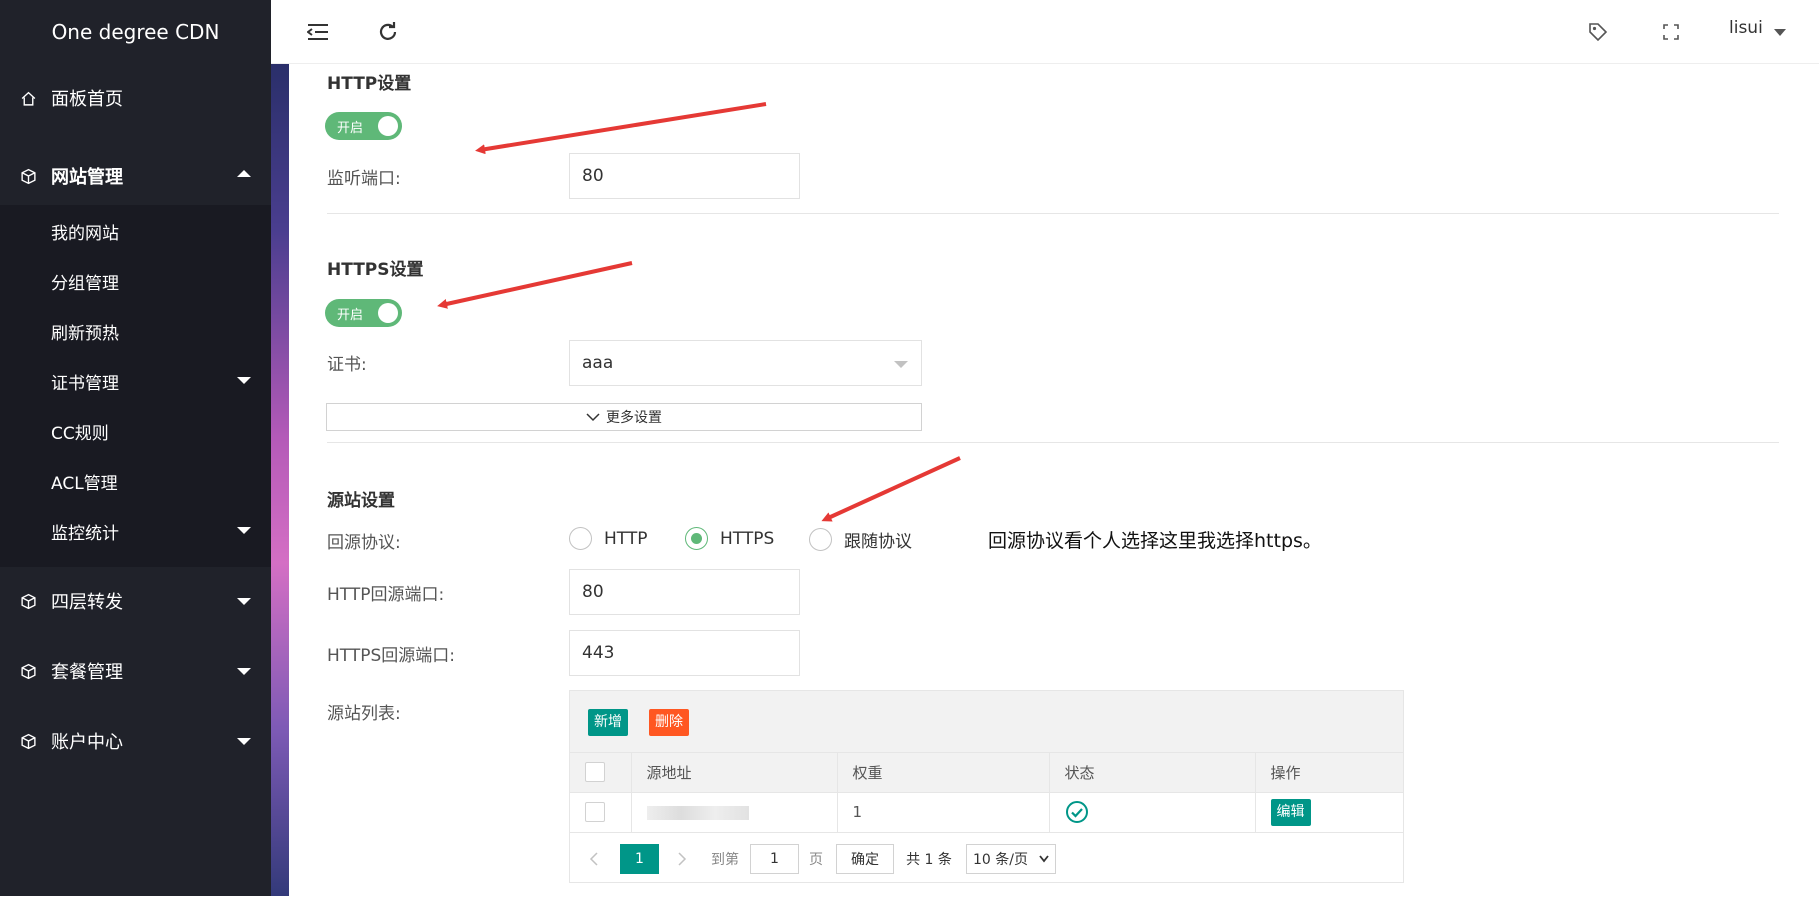 The height and width of the screenshot is (902, 1819). What do you see at coordinates (621, 128) in the screenshot?
I see `arrow-http` at bounding box center [621, 128].